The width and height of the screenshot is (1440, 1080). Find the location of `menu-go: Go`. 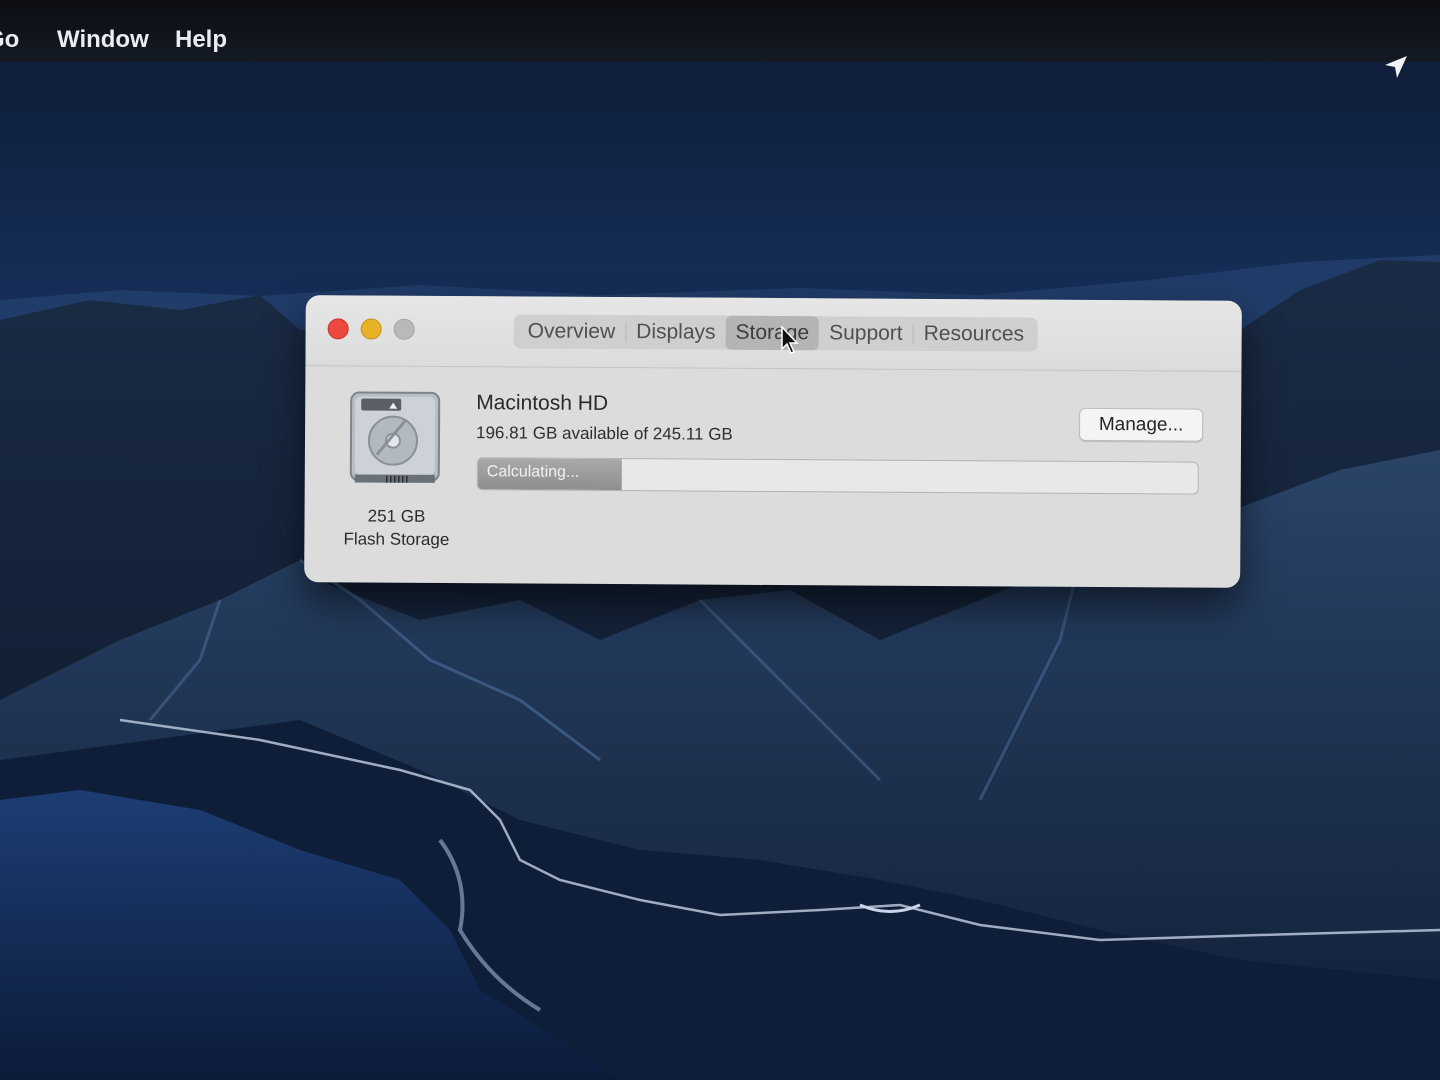

menu-go: Go is located at coordinates (9, 40).